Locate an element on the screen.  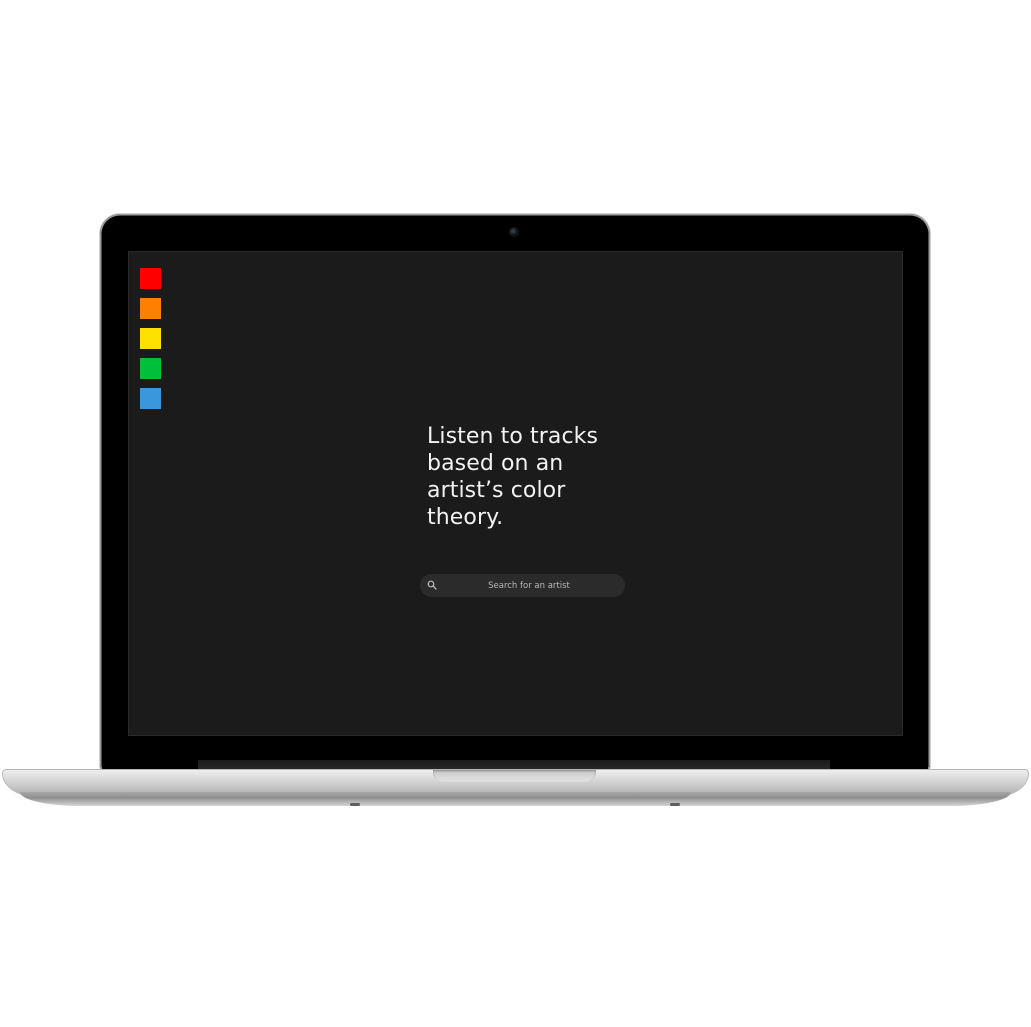
search-bar is located at coordinates (522, 585).